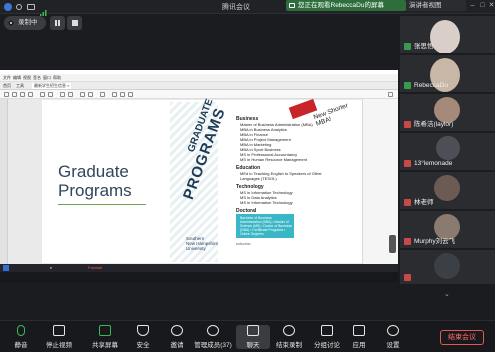  What do you see at coordinates (70, 94) in the screenshot?
I see `hand-icon` at bounding box center [70, 94].